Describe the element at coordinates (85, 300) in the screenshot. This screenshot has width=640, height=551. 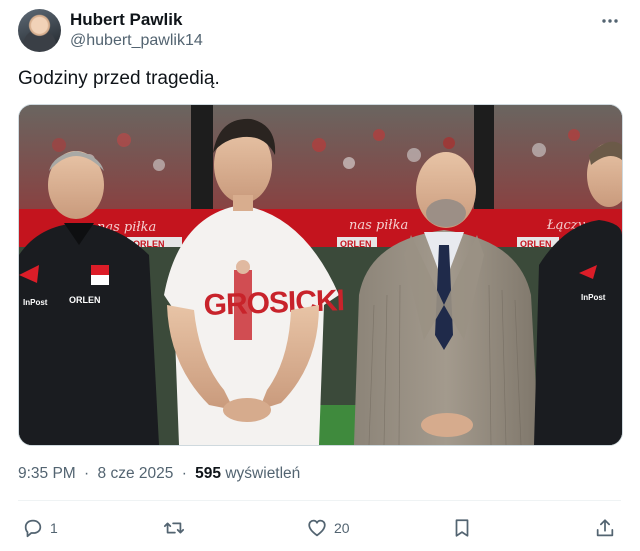
I see `jacket-brand-1: ORLEN` at that location.